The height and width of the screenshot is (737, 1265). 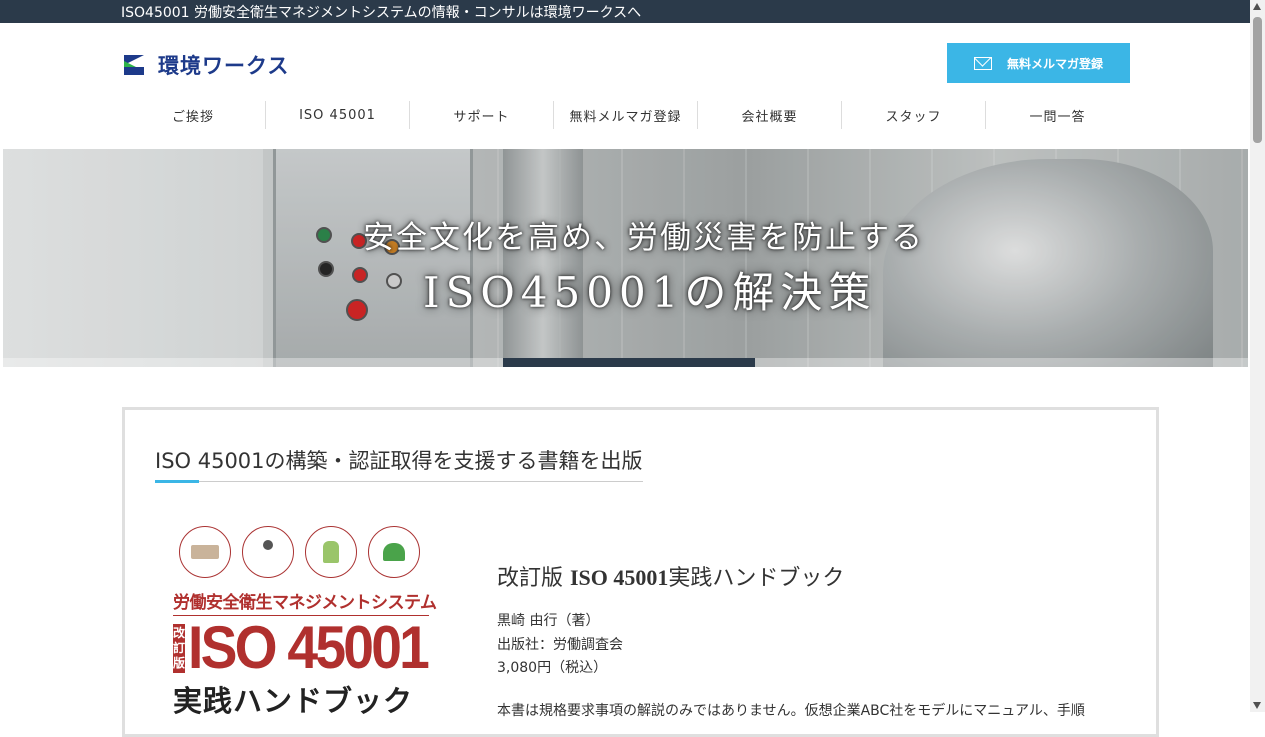 What do you see at coordinates (643, 238) in the screenshot?
I see `hero-tagline: 安全文化を高め、労働災害を防止する` at bounding box center [643, 238].